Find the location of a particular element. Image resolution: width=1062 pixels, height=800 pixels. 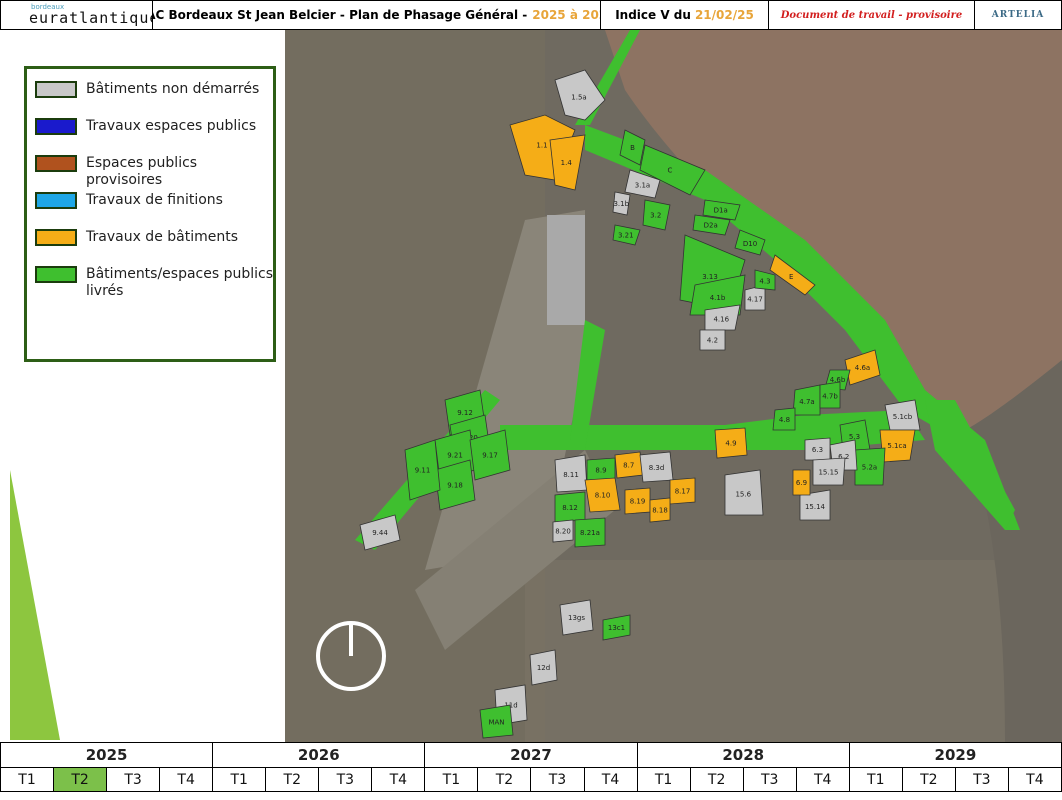

legend-label: Travaux de finitions is located at coordinates (154, 200).